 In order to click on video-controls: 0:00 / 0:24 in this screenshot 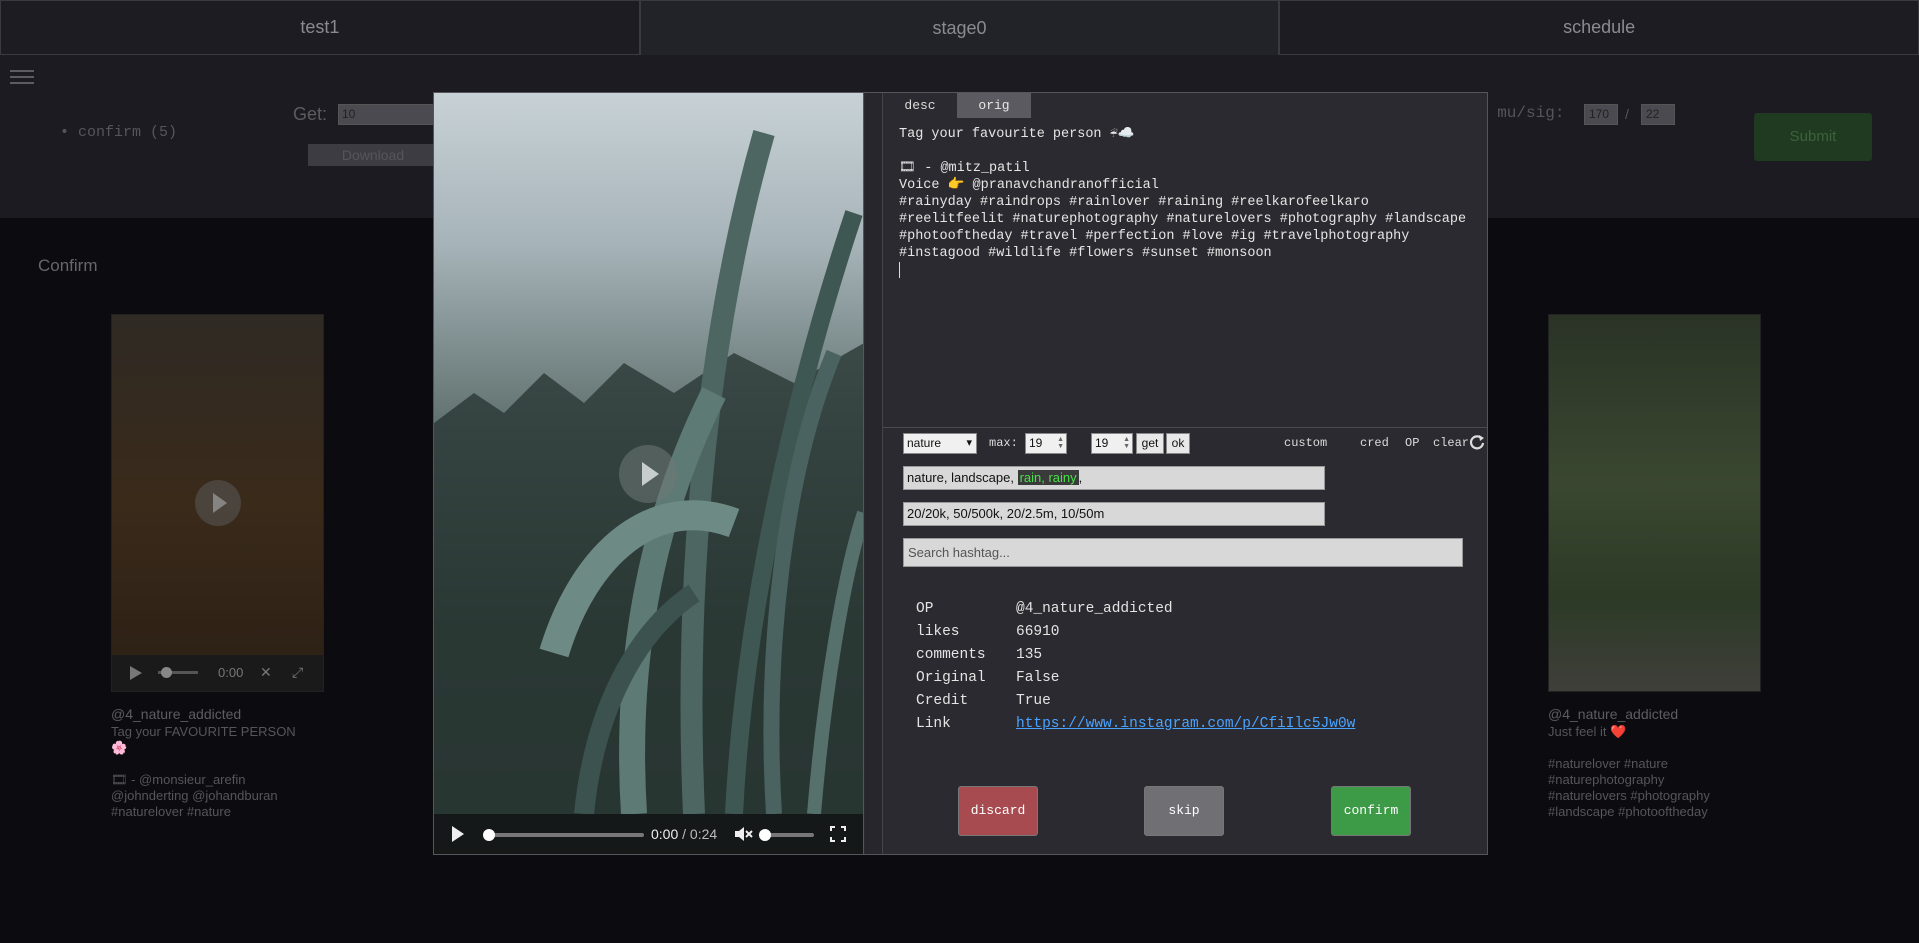, I will do `click(648, 834)`.